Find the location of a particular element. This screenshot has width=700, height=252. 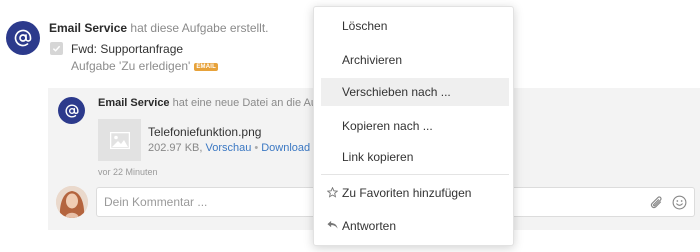

menu-item-label: Archivieren is located at coordinates (372, 60).